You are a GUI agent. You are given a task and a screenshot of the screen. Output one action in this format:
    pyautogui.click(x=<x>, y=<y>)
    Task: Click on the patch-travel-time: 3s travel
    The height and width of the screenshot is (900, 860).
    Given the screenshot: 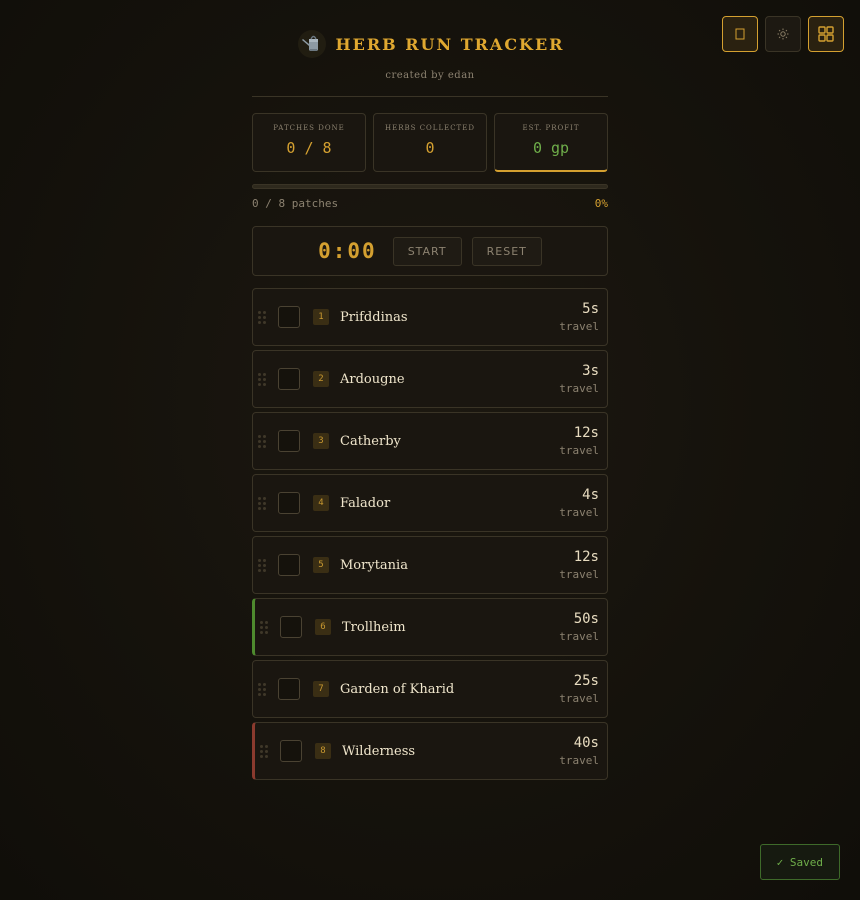 What is the action you would take?
    pyautogui.click(x=579, y=379)
    